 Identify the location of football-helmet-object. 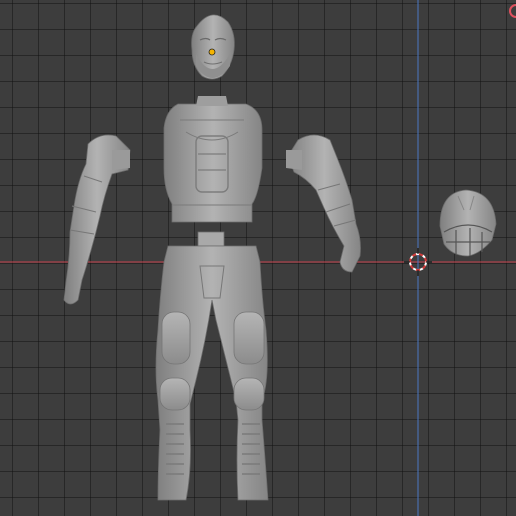
(468, 223).